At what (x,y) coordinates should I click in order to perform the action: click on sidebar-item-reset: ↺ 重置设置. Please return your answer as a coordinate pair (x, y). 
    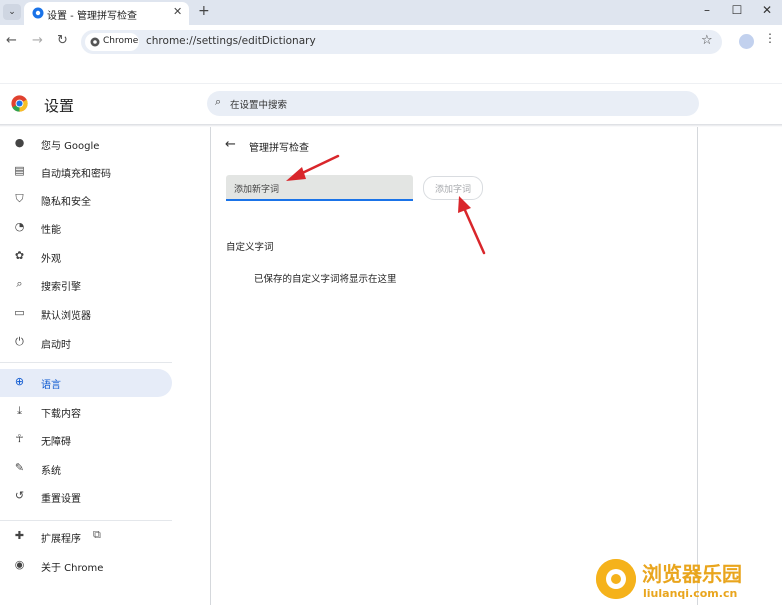
    Looking at the image, I should click on (86, 497).